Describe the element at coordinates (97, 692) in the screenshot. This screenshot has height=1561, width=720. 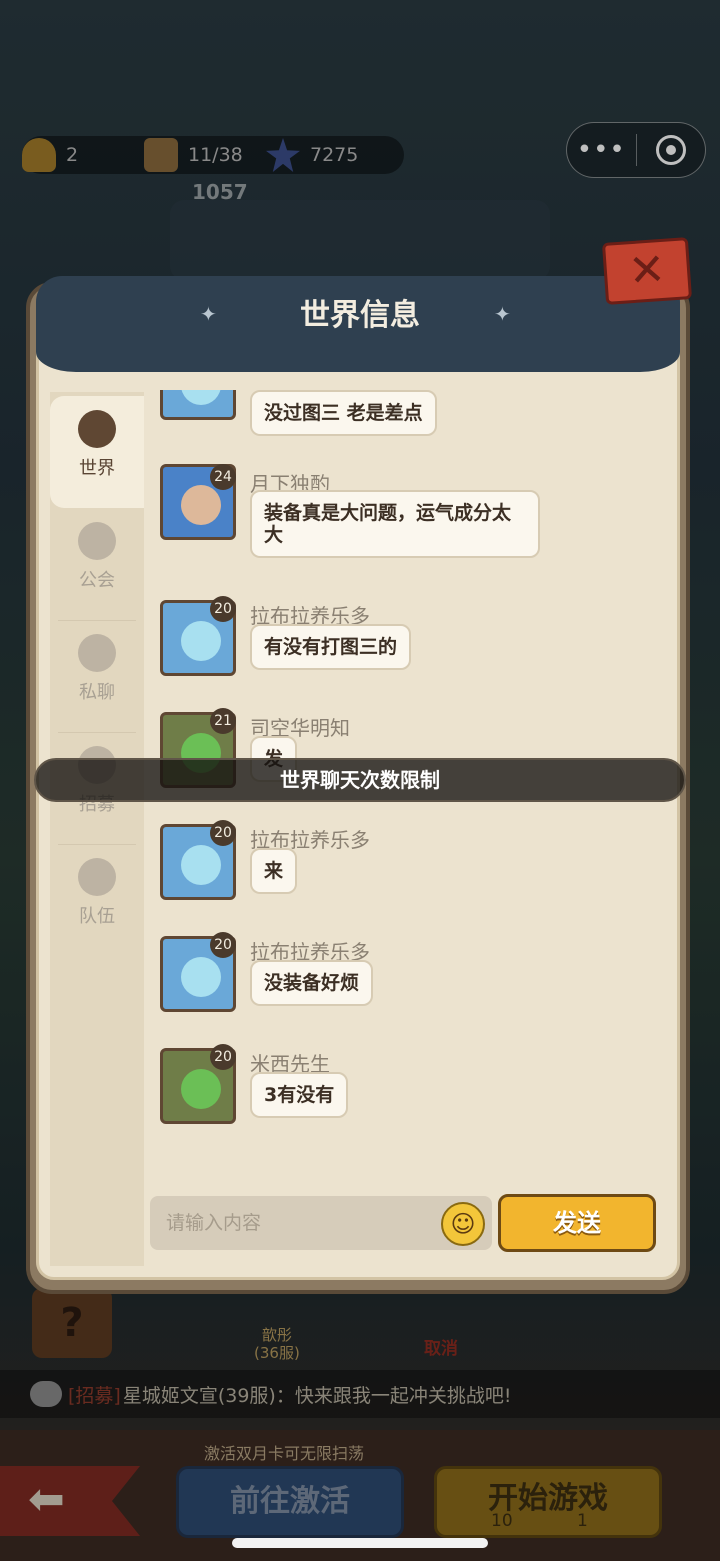
I see `tab-label: 私聊` at that location.